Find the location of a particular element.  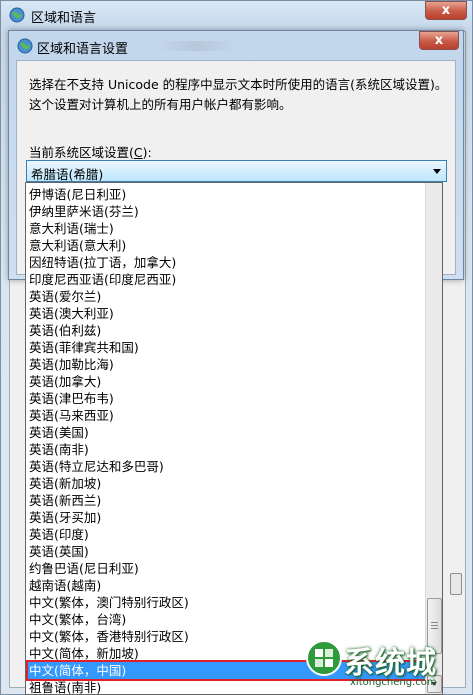

dialog-title: 区域和语言设置 is located at coordinates (83, 49).